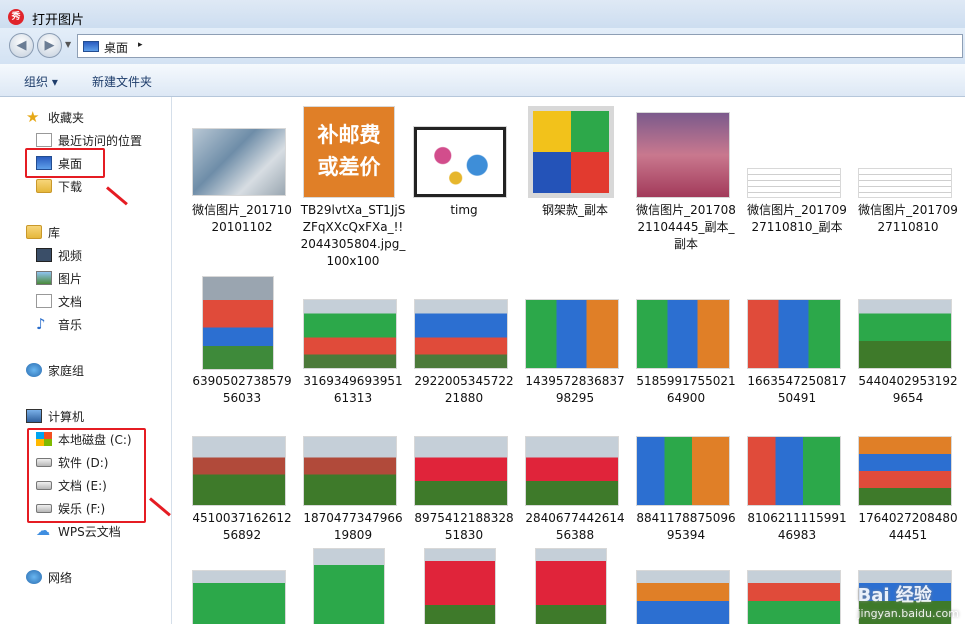 The height and width of the screenshot is (624, 965). What do you see at coordinates (66, 416) in the screenshot?
I see `sidebar-item-label: 计算机` at bounding box center [66, 416].